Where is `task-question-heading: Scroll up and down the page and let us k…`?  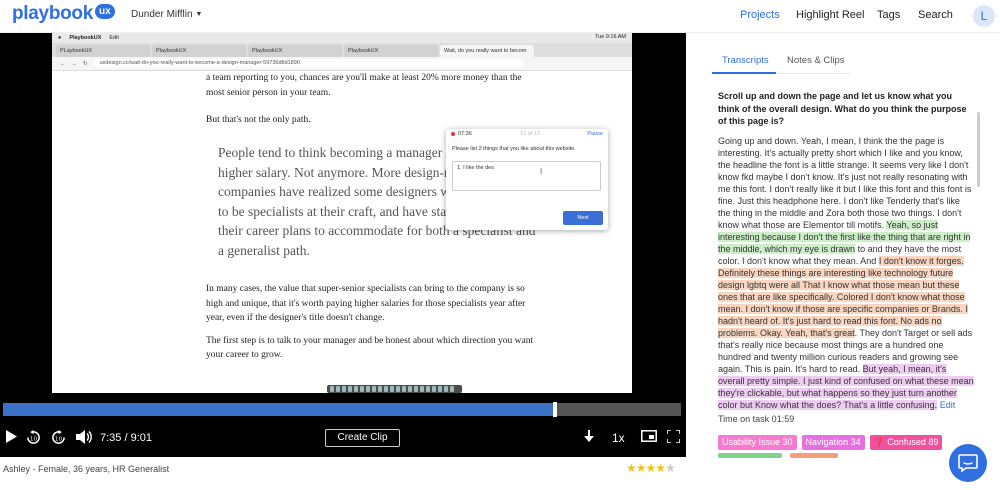
task-question-heading: Scroll up and down the page and let us k… is located at coordinates (842, 108).